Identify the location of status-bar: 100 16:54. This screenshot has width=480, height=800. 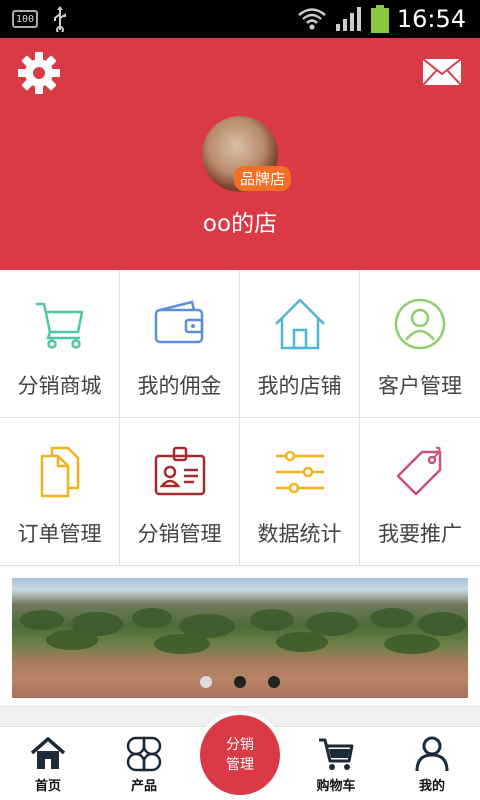
(240, 19).